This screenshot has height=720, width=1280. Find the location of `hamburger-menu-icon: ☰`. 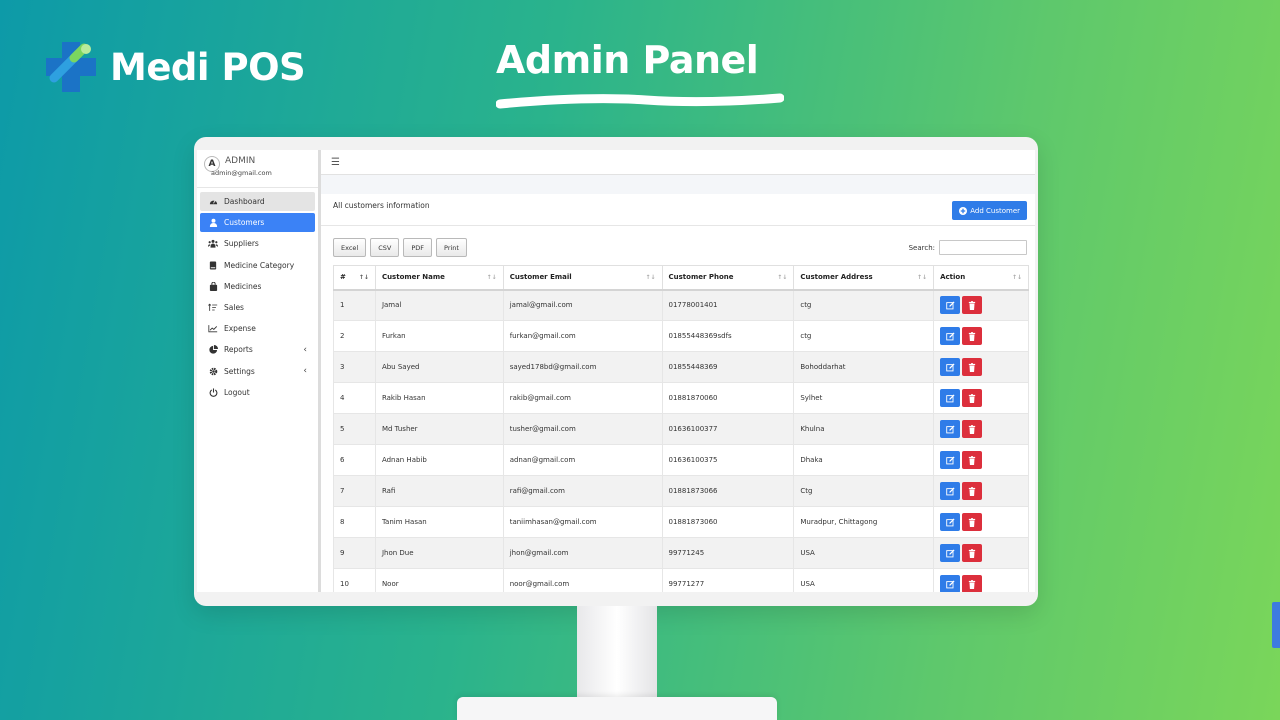

hamburger-menu-icon: ☰ is located at coordinates (335, 162).